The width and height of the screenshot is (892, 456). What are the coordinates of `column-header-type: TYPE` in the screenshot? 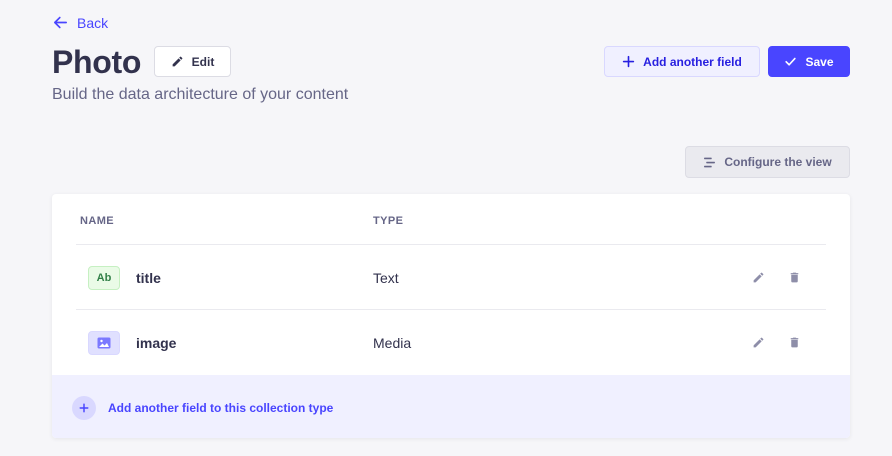 It's located at (388, 221).